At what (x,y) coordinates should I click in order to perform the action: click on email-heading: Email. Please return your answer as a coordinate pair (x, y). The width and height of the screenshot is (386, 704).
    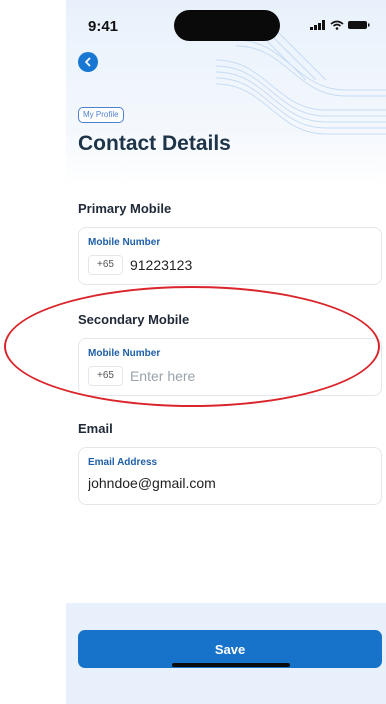
    Looking at the image, I should click on (95, 428).